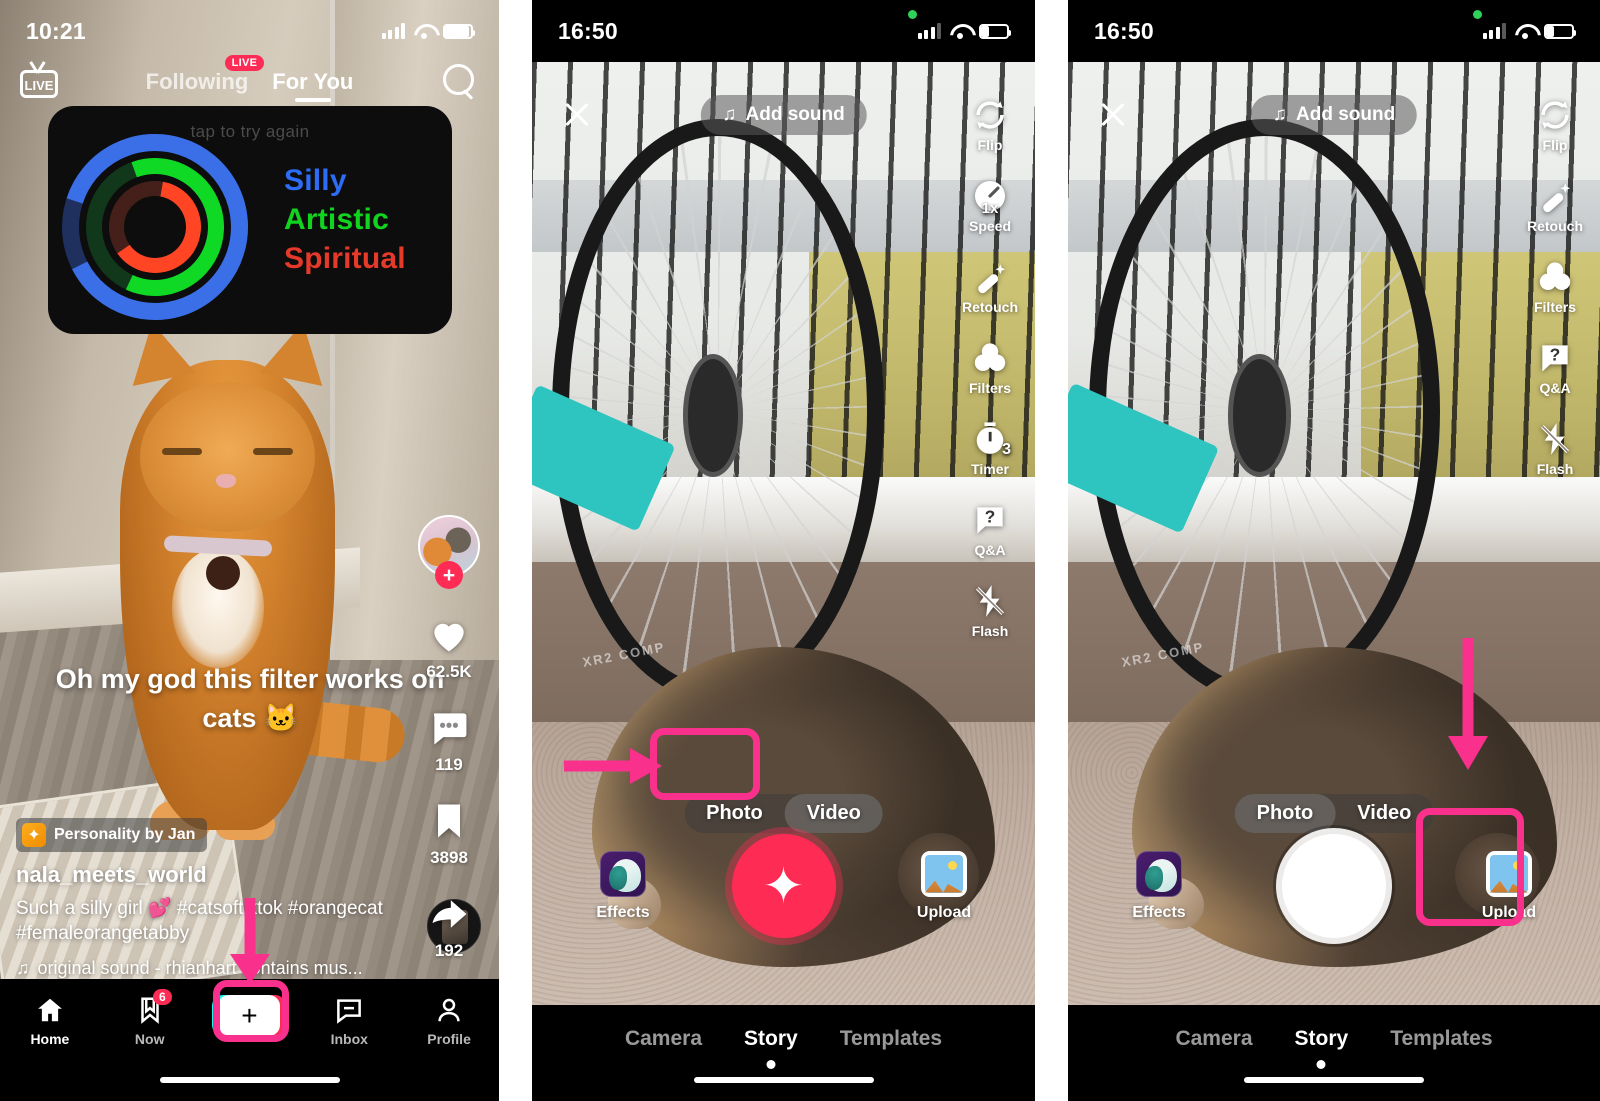 This screenshot has height=1101, width=1600. What do you see at coordinates (449, 575) in the screenshot?
I see `follow-button: +` at bounding box center [449, 575].